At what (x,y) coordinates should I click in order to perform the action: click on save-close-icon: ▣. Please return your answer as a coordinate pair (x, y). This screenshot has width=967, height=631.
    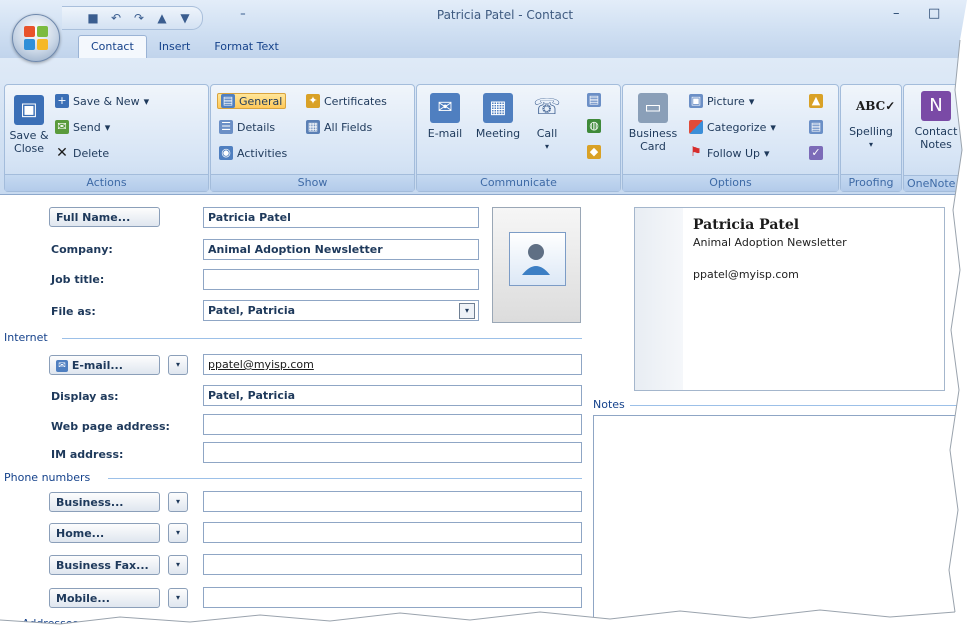
    Looking at the image, I should click on (29, 110).